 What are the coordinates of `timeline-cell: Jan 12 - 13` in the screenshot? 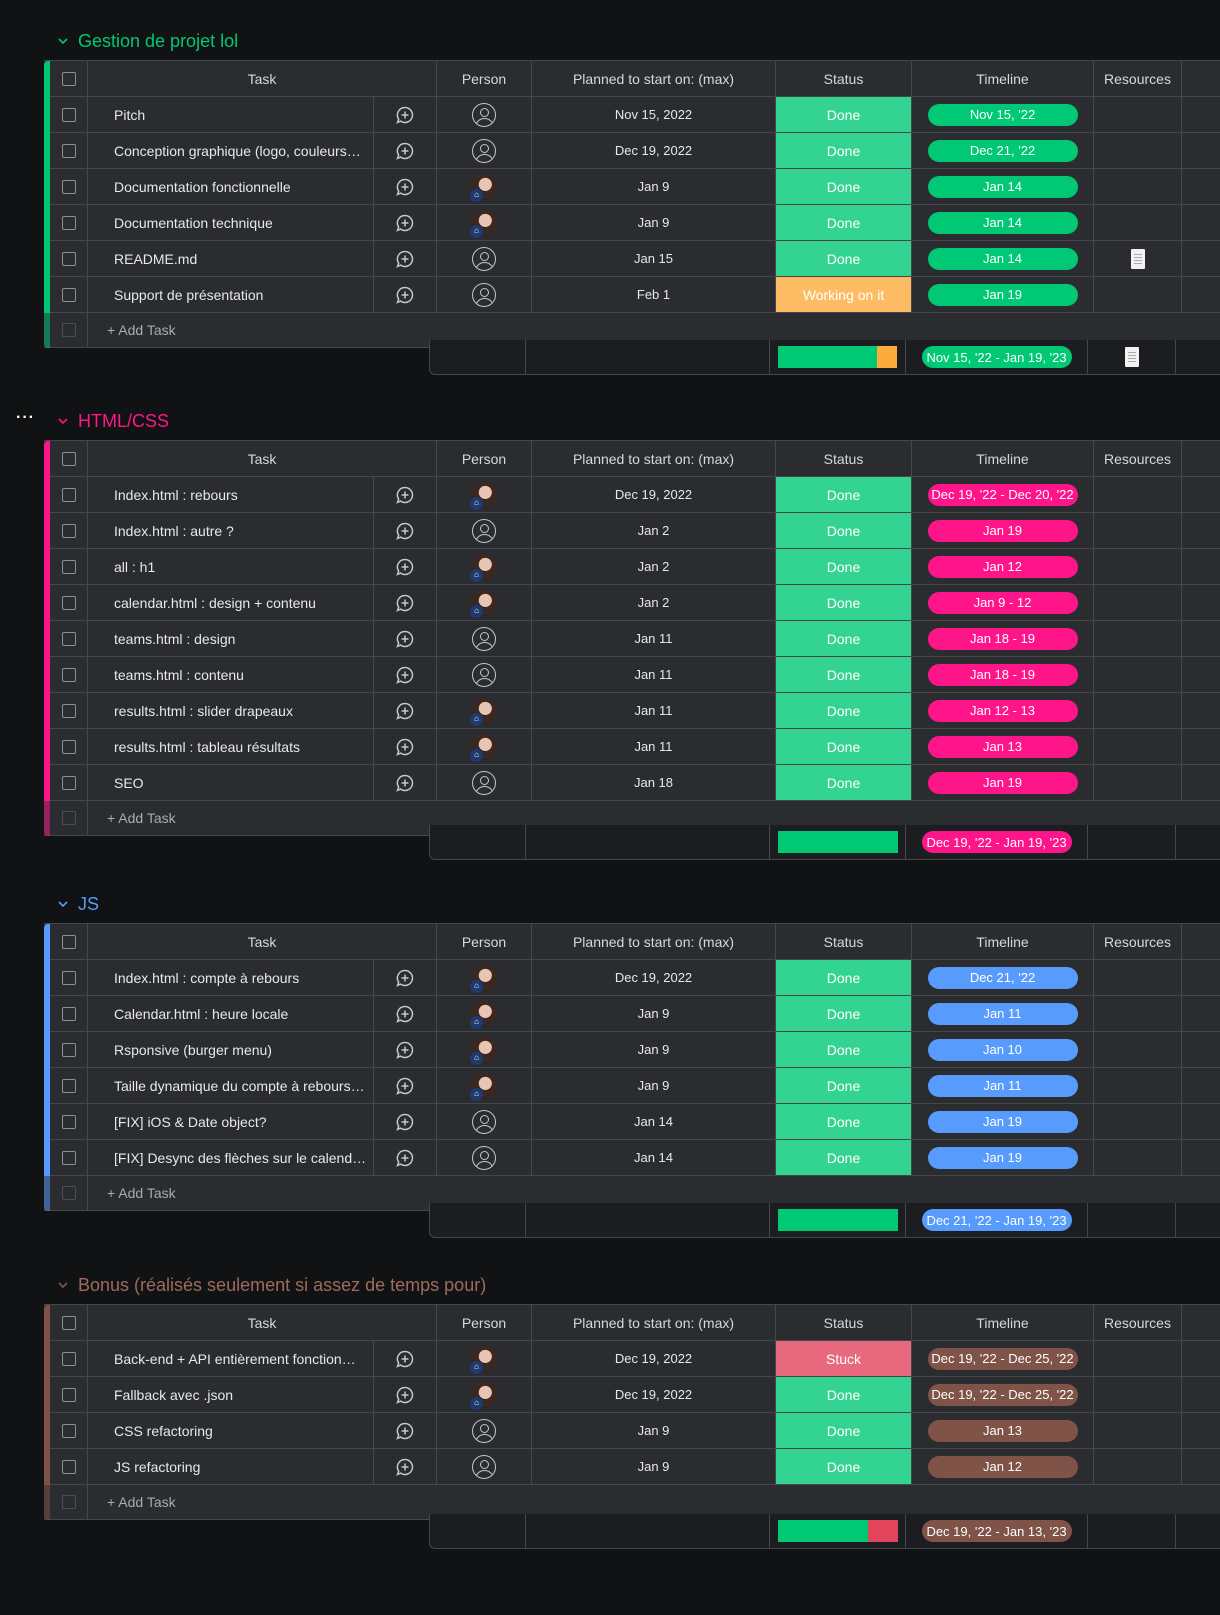 It's located at (1002, 710).